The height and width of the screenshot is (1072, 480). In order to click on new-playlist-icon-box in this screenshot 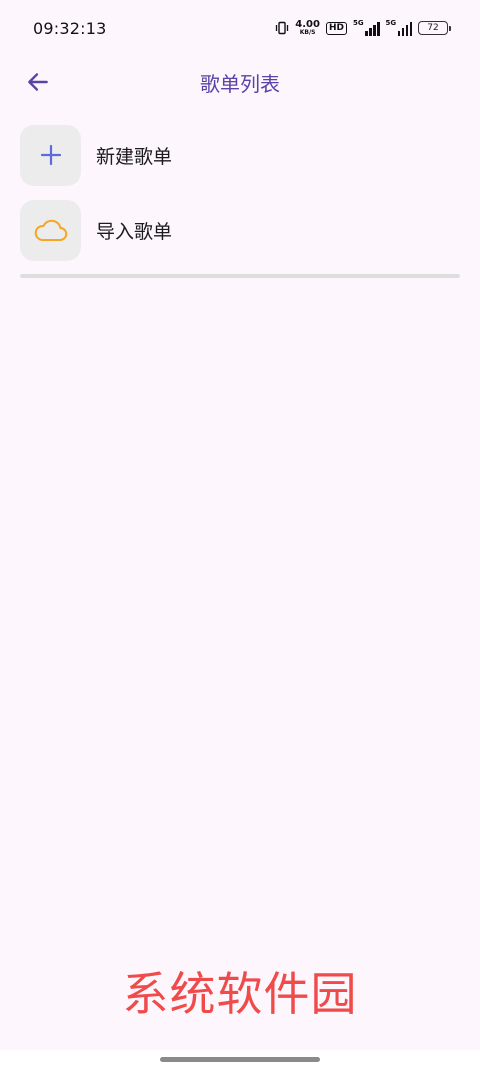, I will do `click(50, 155)`.